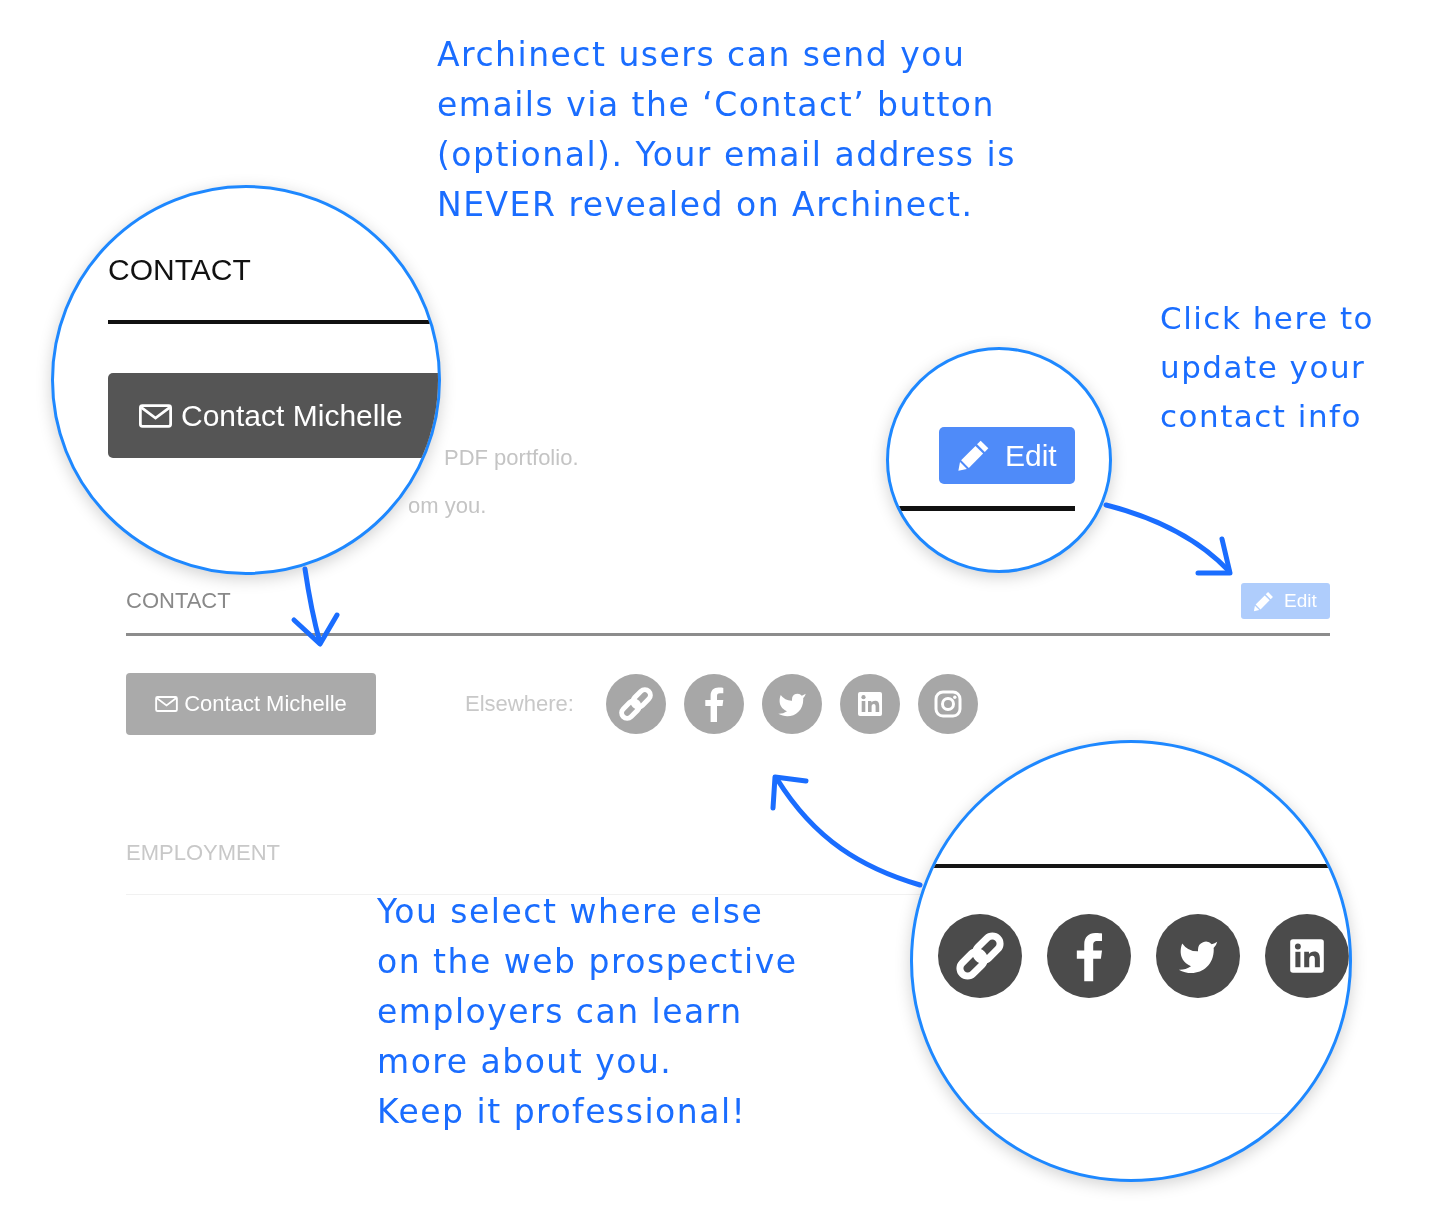  Describe the element at coordinates (1007, 455) in the screenshot. I see `edit-button: Edit` at that location.